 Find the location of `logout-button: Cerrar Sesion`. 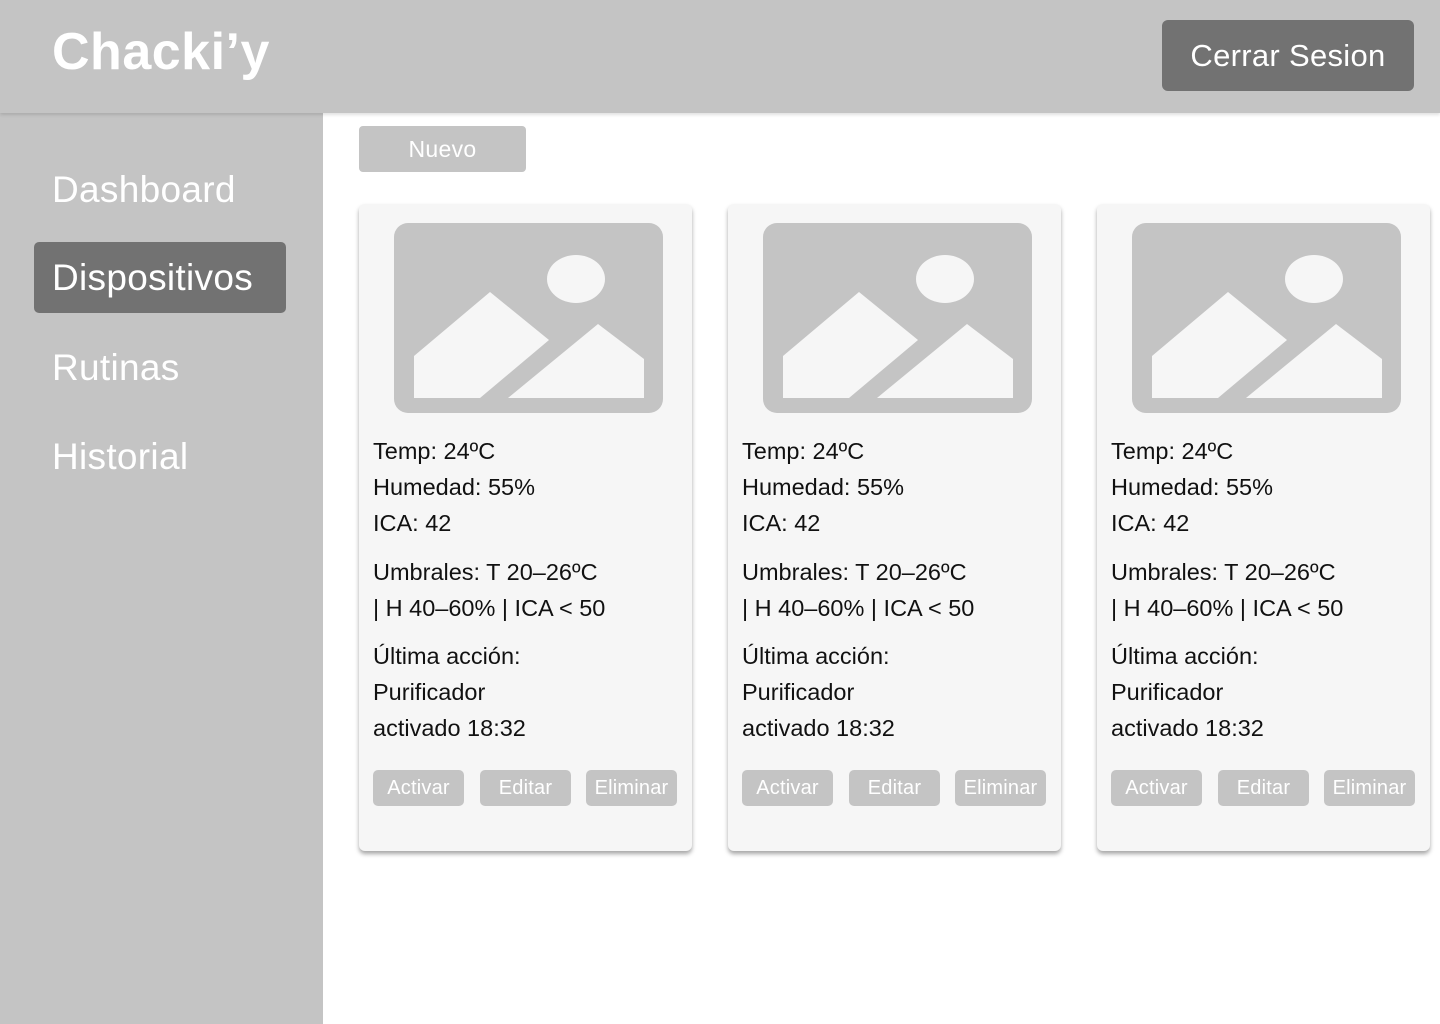

logout-button: Cerrar Sesion is located at coordinates (1288, 55).